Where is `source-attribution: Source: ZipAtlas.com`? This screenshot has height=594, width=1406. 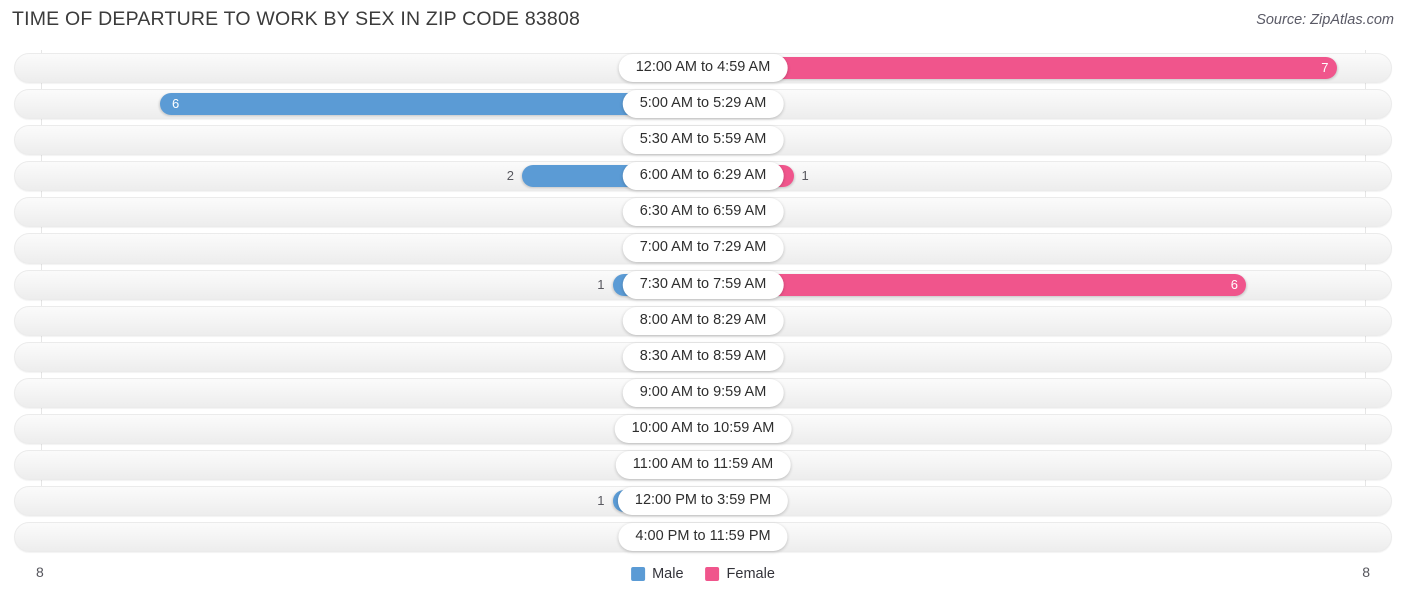 source-attribution: Source: ZipAtlas.com is located at coordinates (1325, 20).